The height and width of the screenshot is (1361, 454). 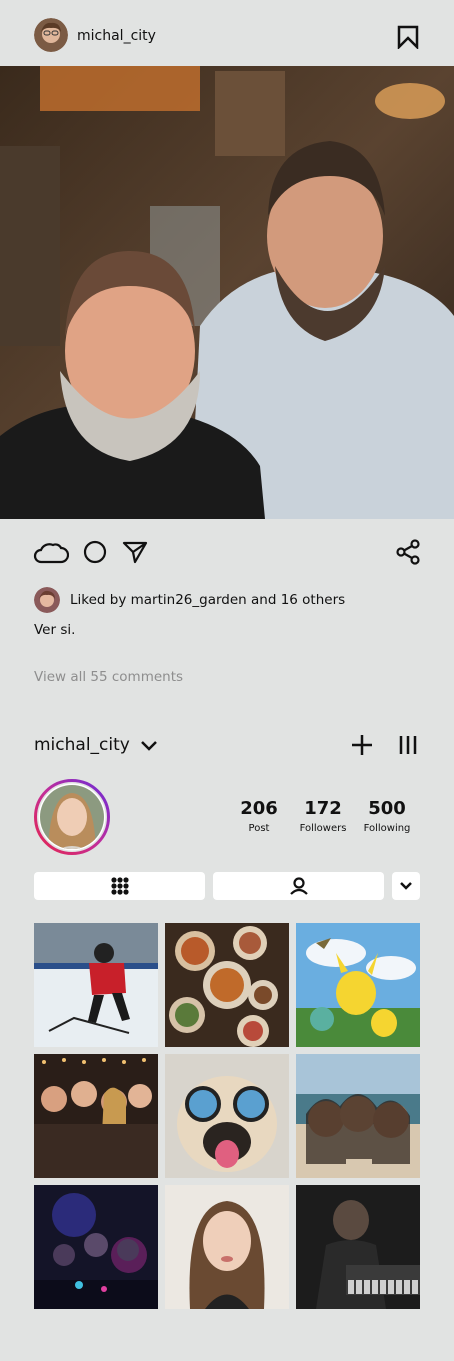 I want to click on liked-by-text: Liked by martin26_garden and 16 others, so click(x=207, y=600).